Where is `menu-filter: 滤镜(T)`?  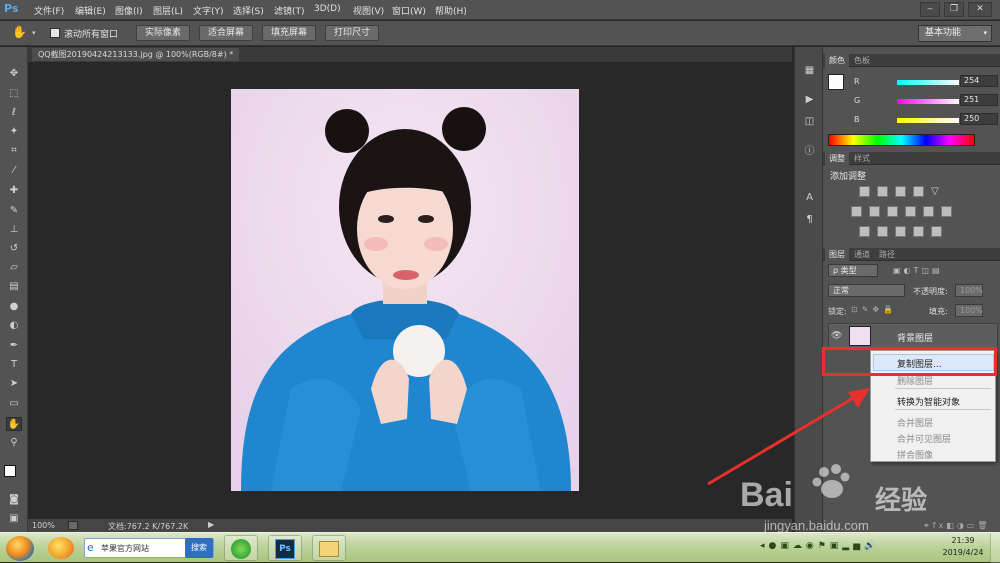
menu-filter: 滤镜(T) is located at coordinates (289, 10).